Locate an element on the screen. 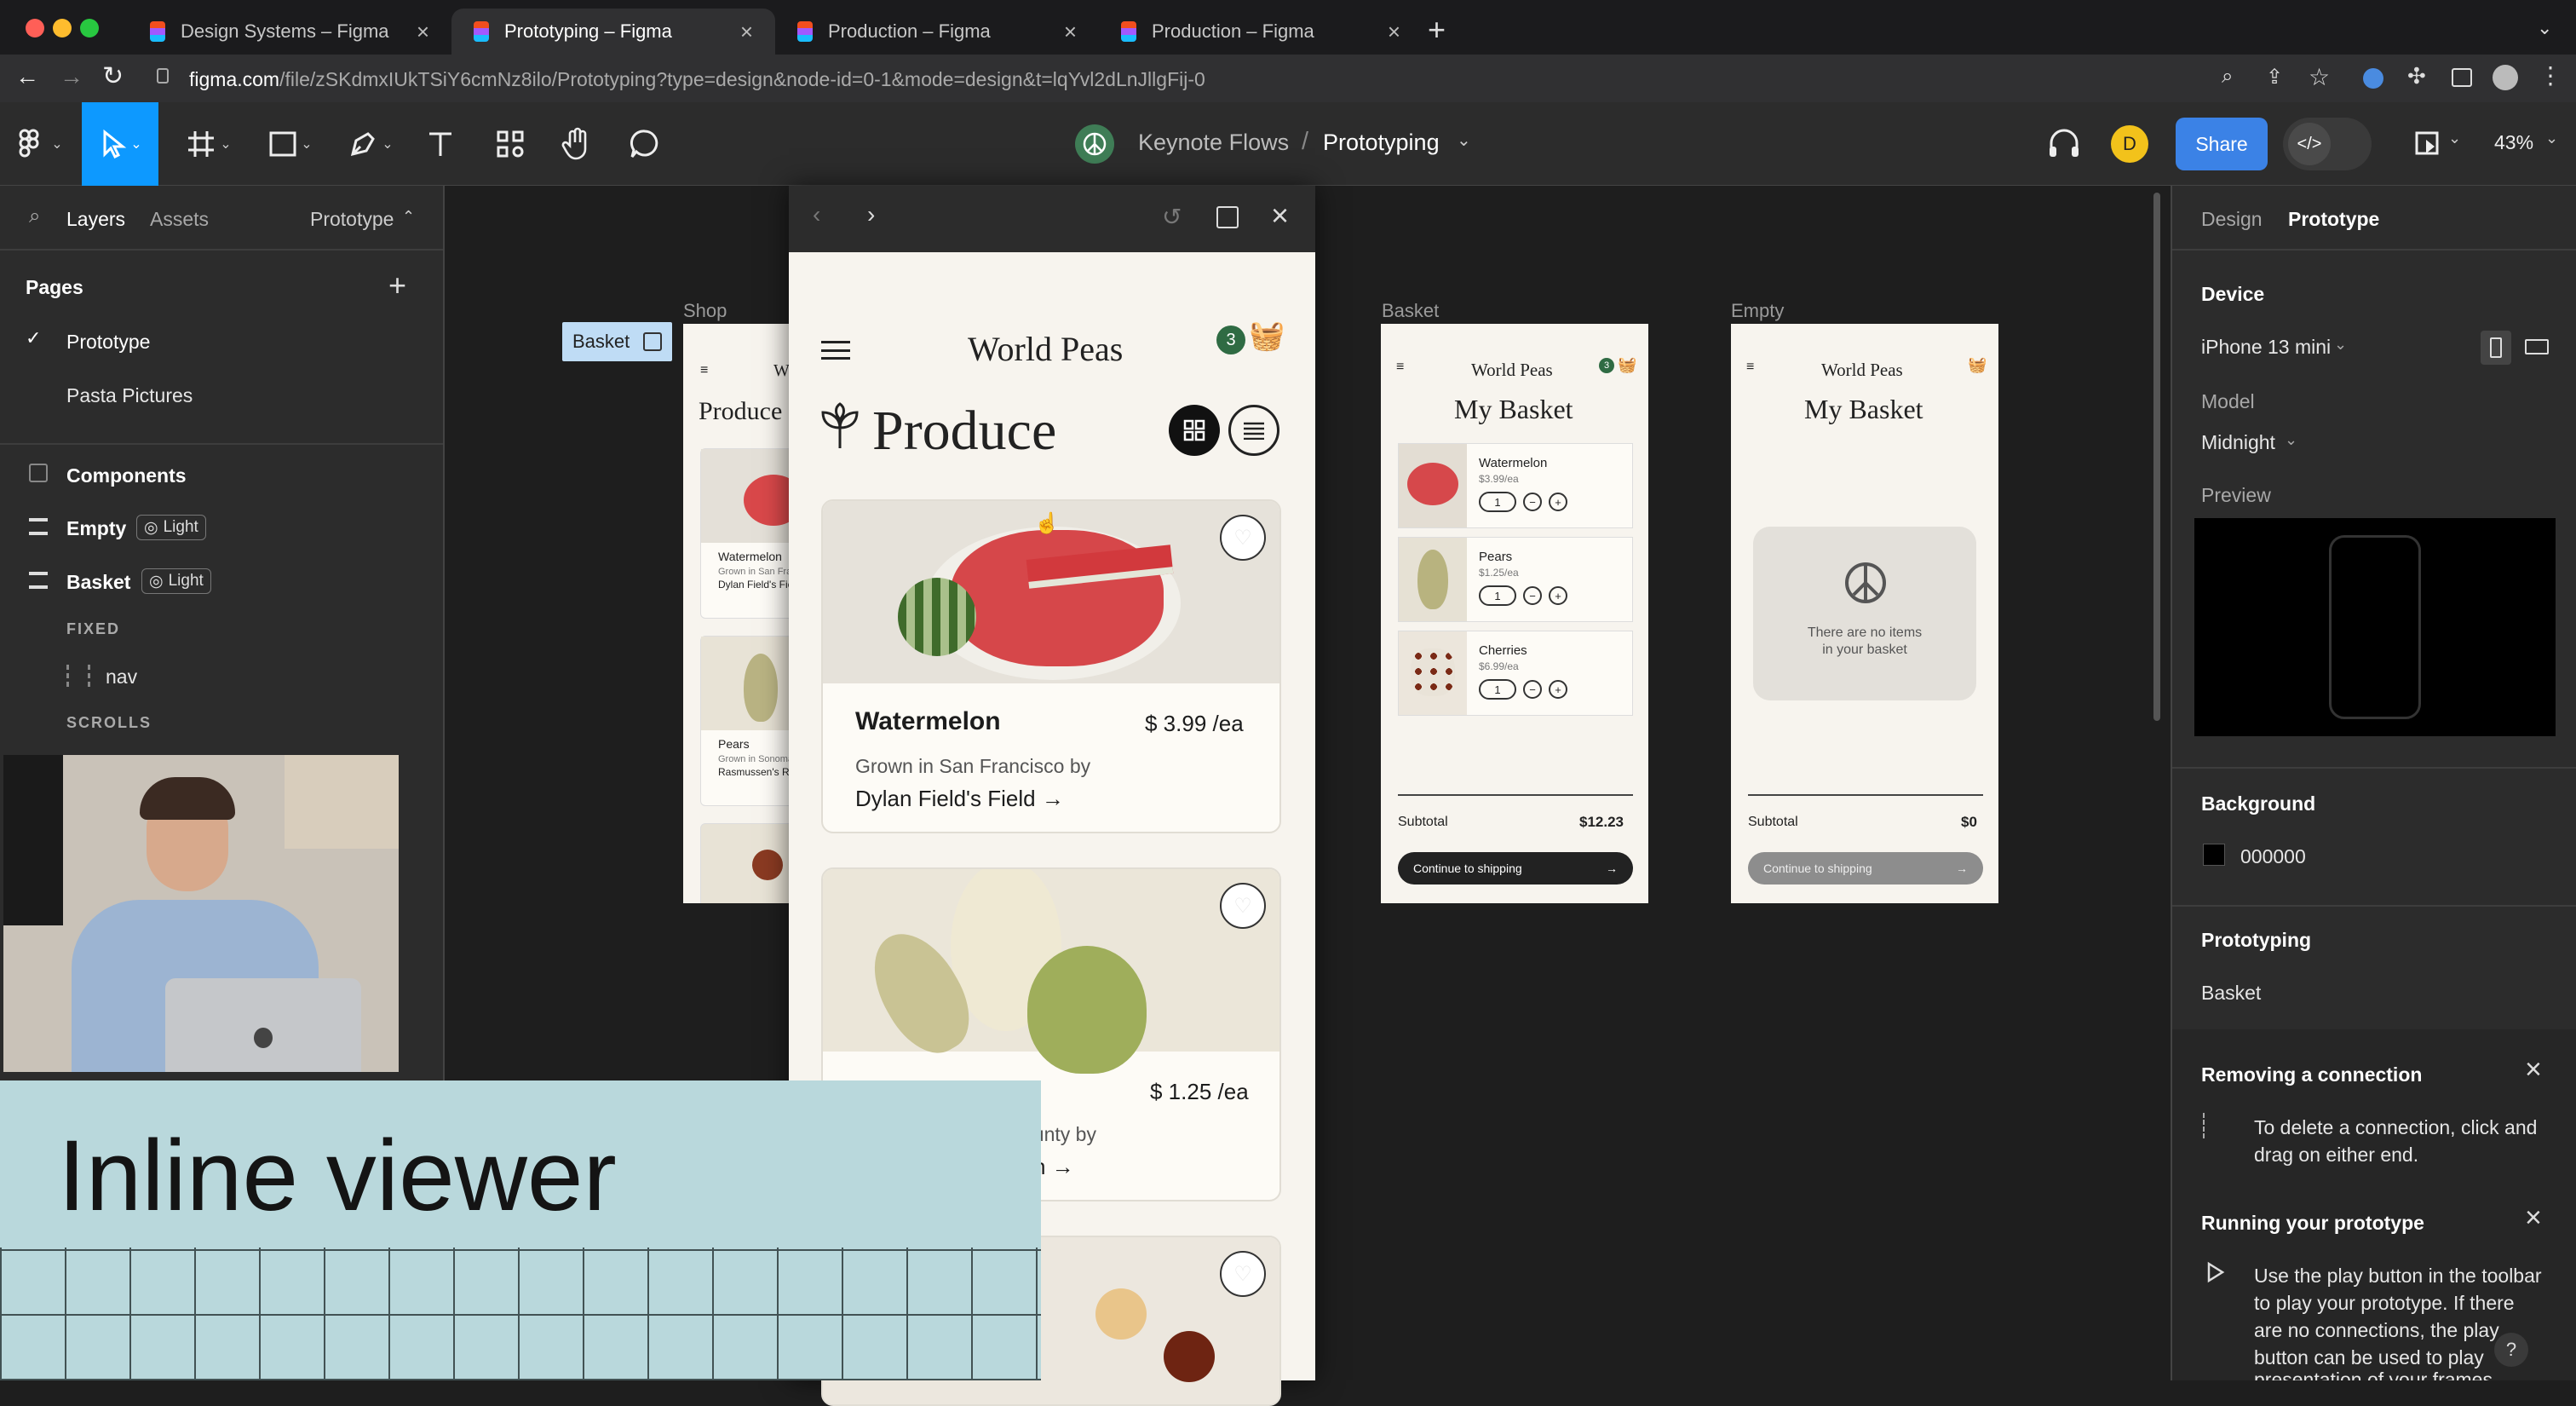 The image size is (2576, 1406). tab-prototype: Prototype is located at coordinates (2333, 219).